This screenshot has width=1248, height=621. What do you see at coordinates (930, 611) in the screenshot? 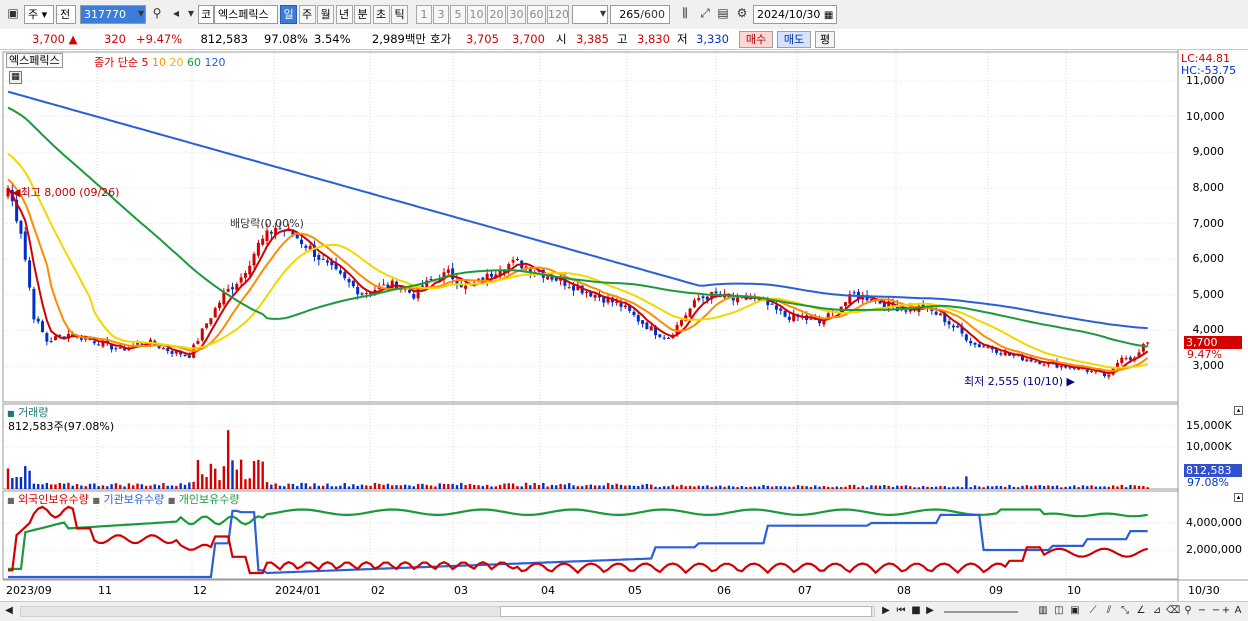
I see `play-icon: ▶` at bounding box center [930, 611].